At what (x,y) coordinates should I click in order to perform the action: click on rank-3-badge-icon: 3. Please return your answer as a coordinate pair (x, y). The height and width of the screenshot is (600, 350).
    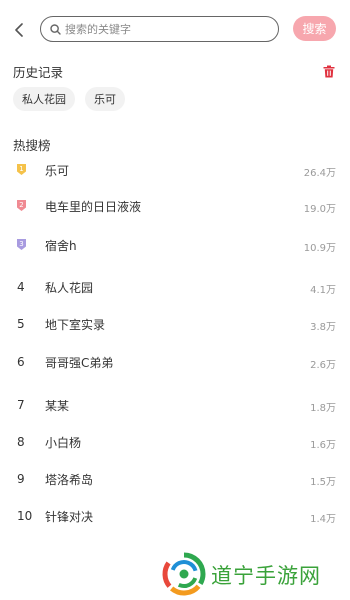
    Looking at the image, I should click on (21, 244).